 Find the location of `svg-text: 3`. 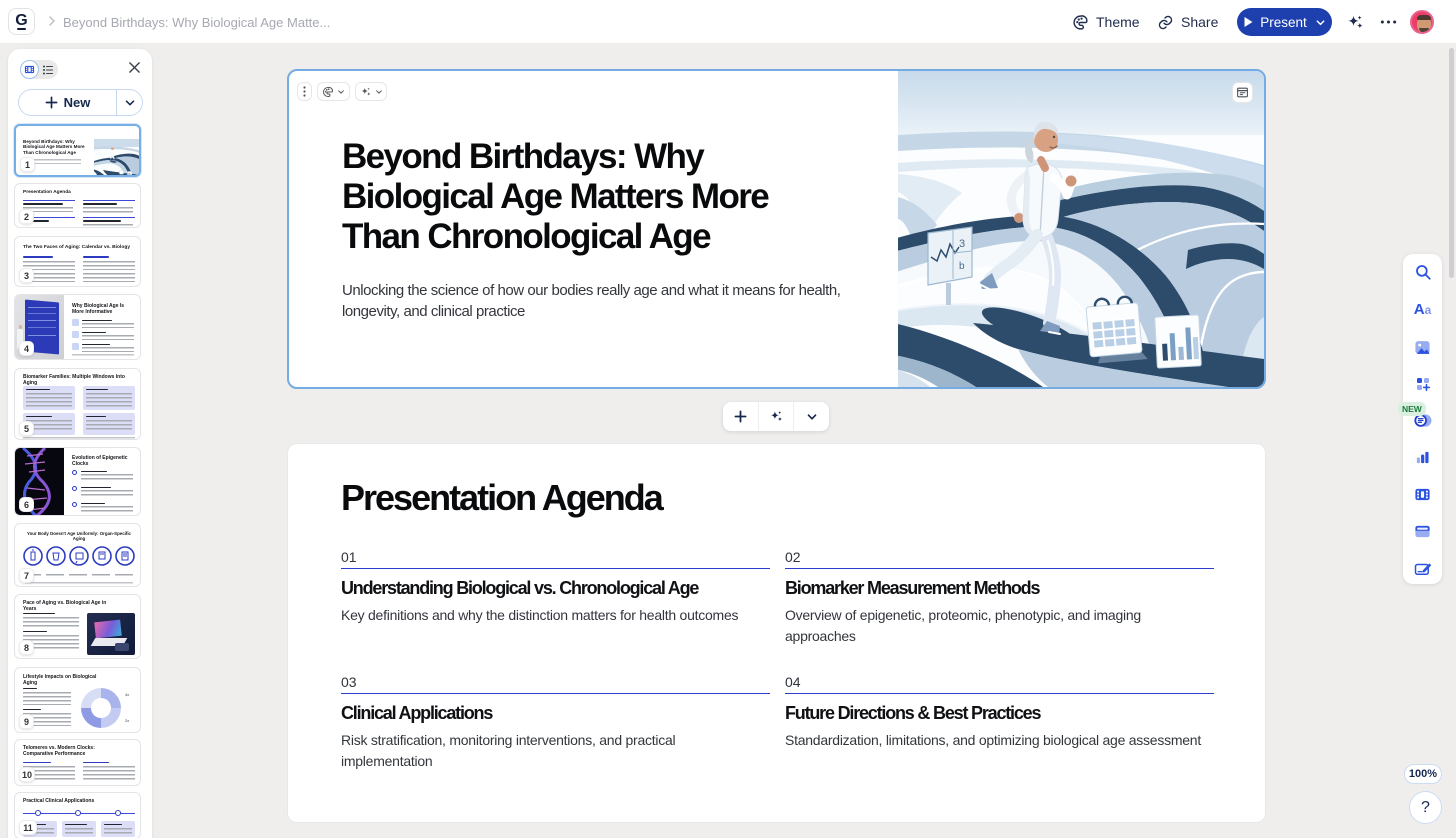

svg-text: 3 is located at coordinates (962, 244).